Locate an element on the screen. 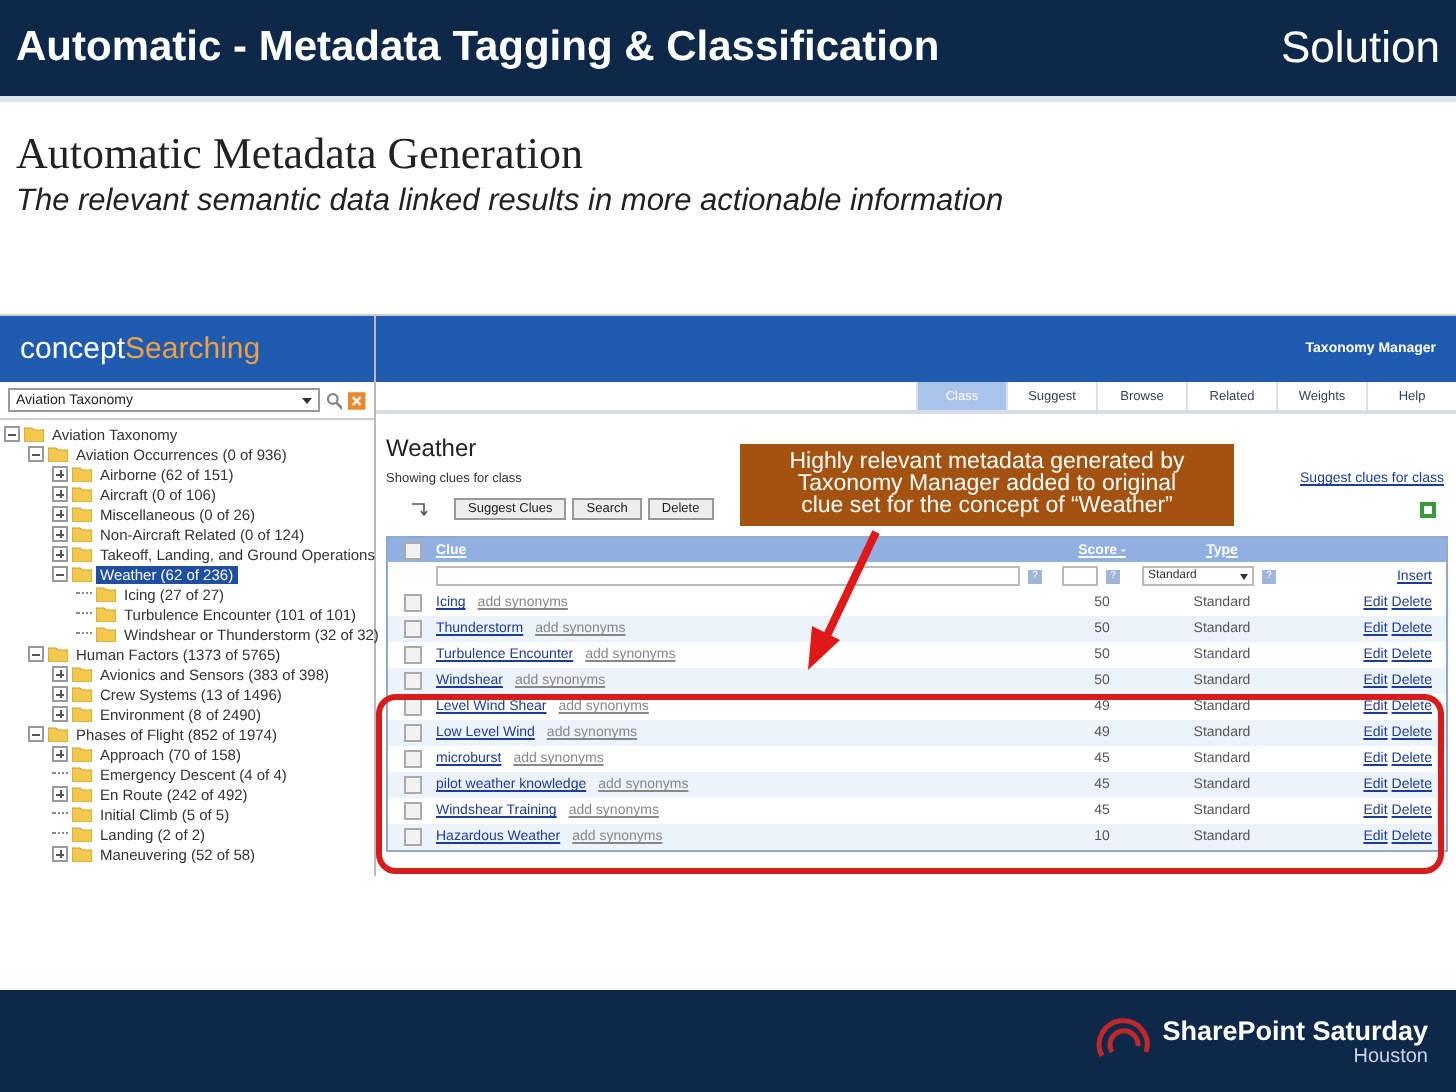  event-logo-text: SharePoint Saturday is located at coordinates (1295, 1030).